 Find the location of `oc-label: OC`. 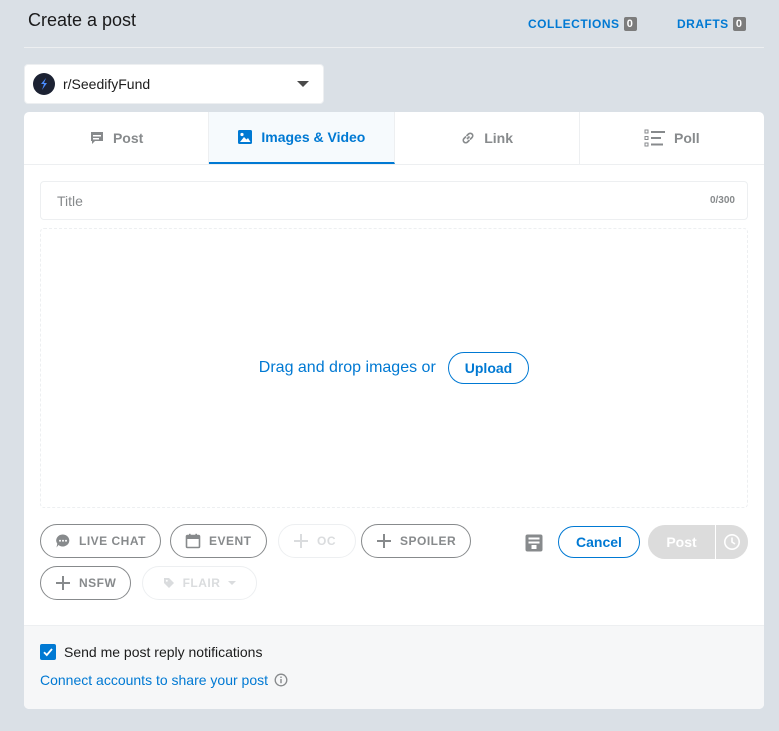

oc-label: OC is located at coordinates (326, 541).